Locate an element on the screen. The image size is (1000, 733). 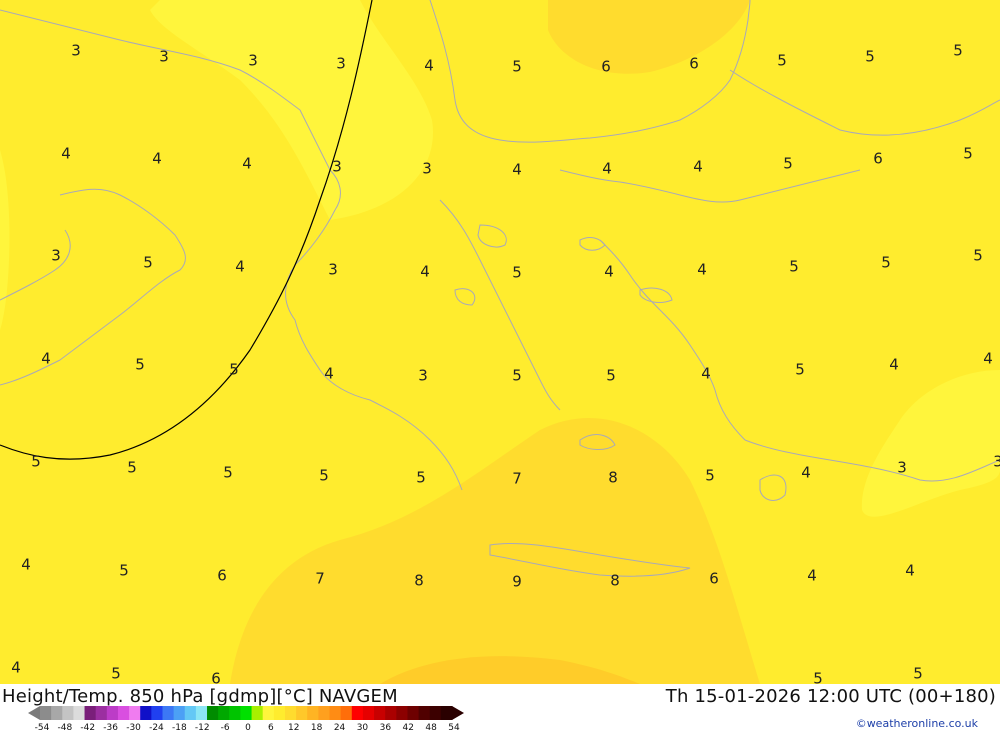
legend-tick-label: 42 is located at coordinates (408, 728).